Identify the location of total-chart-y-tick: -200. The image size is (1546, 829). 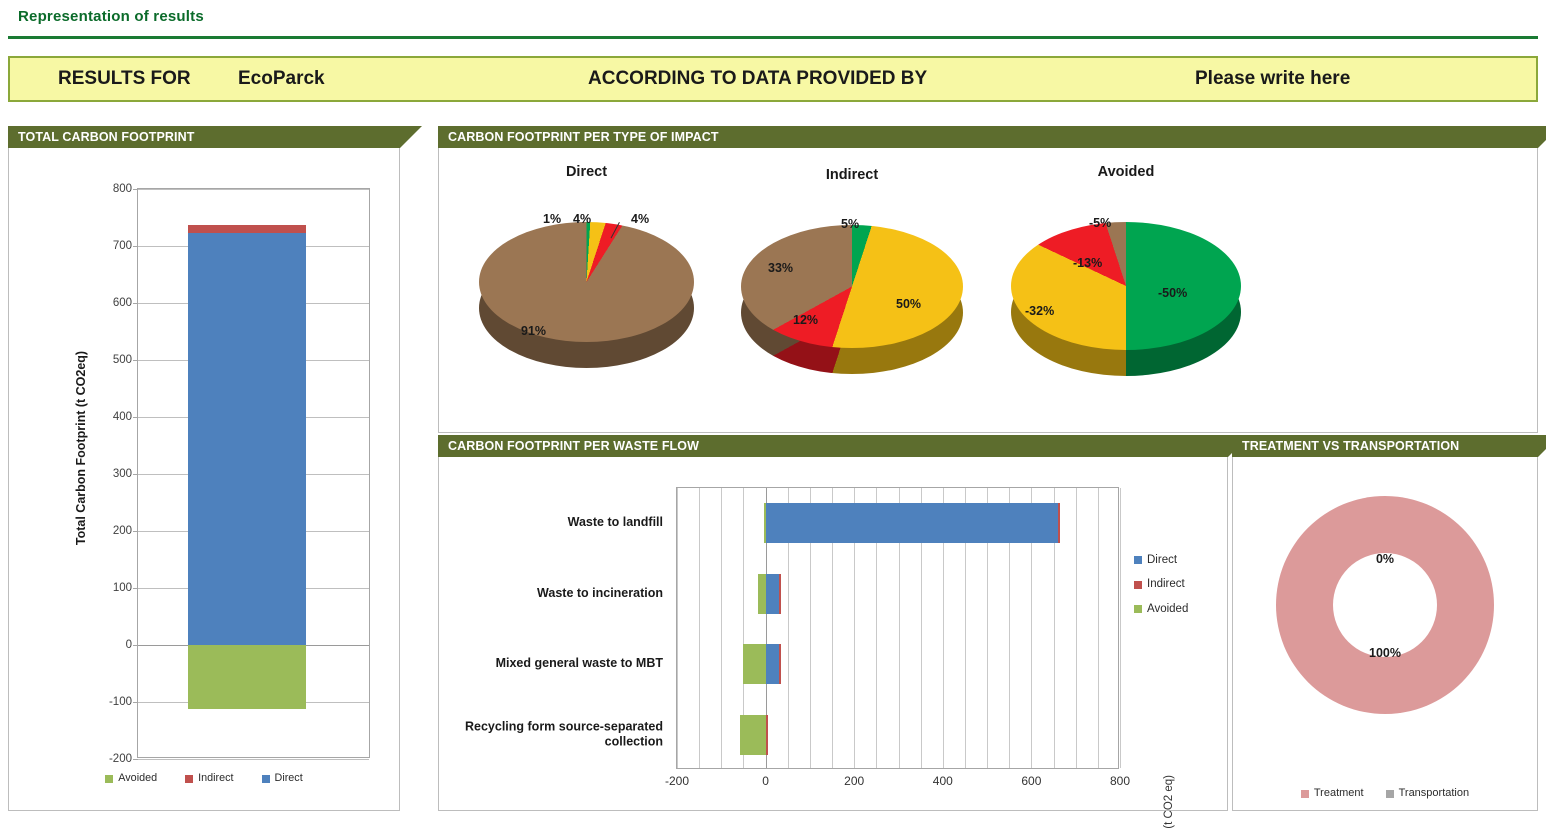
(120, 759).